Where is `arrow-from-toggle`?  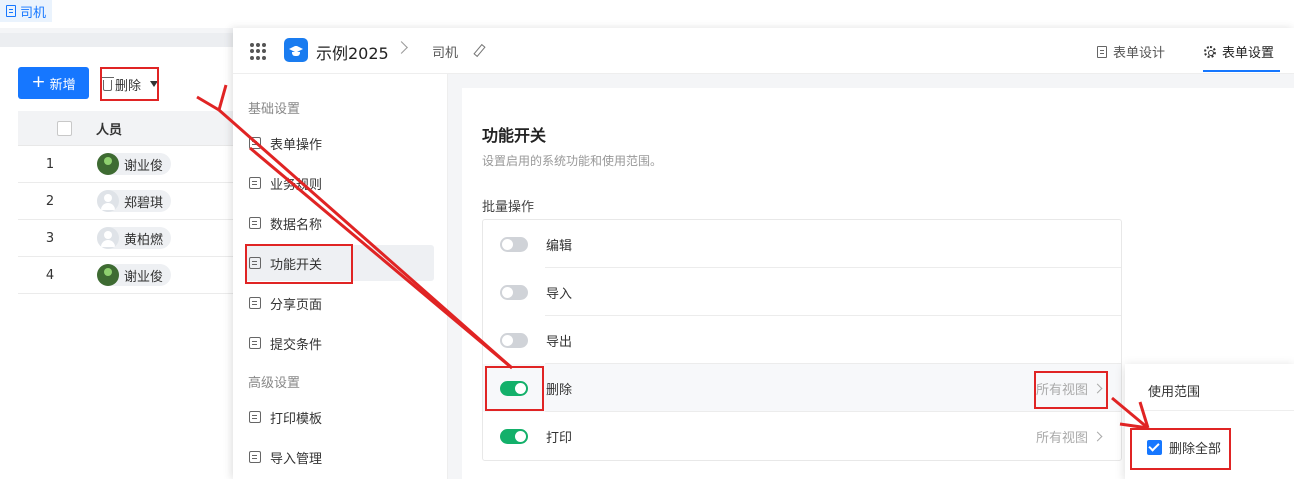 arrow-from-toggle is located at coordinates (381, 258).